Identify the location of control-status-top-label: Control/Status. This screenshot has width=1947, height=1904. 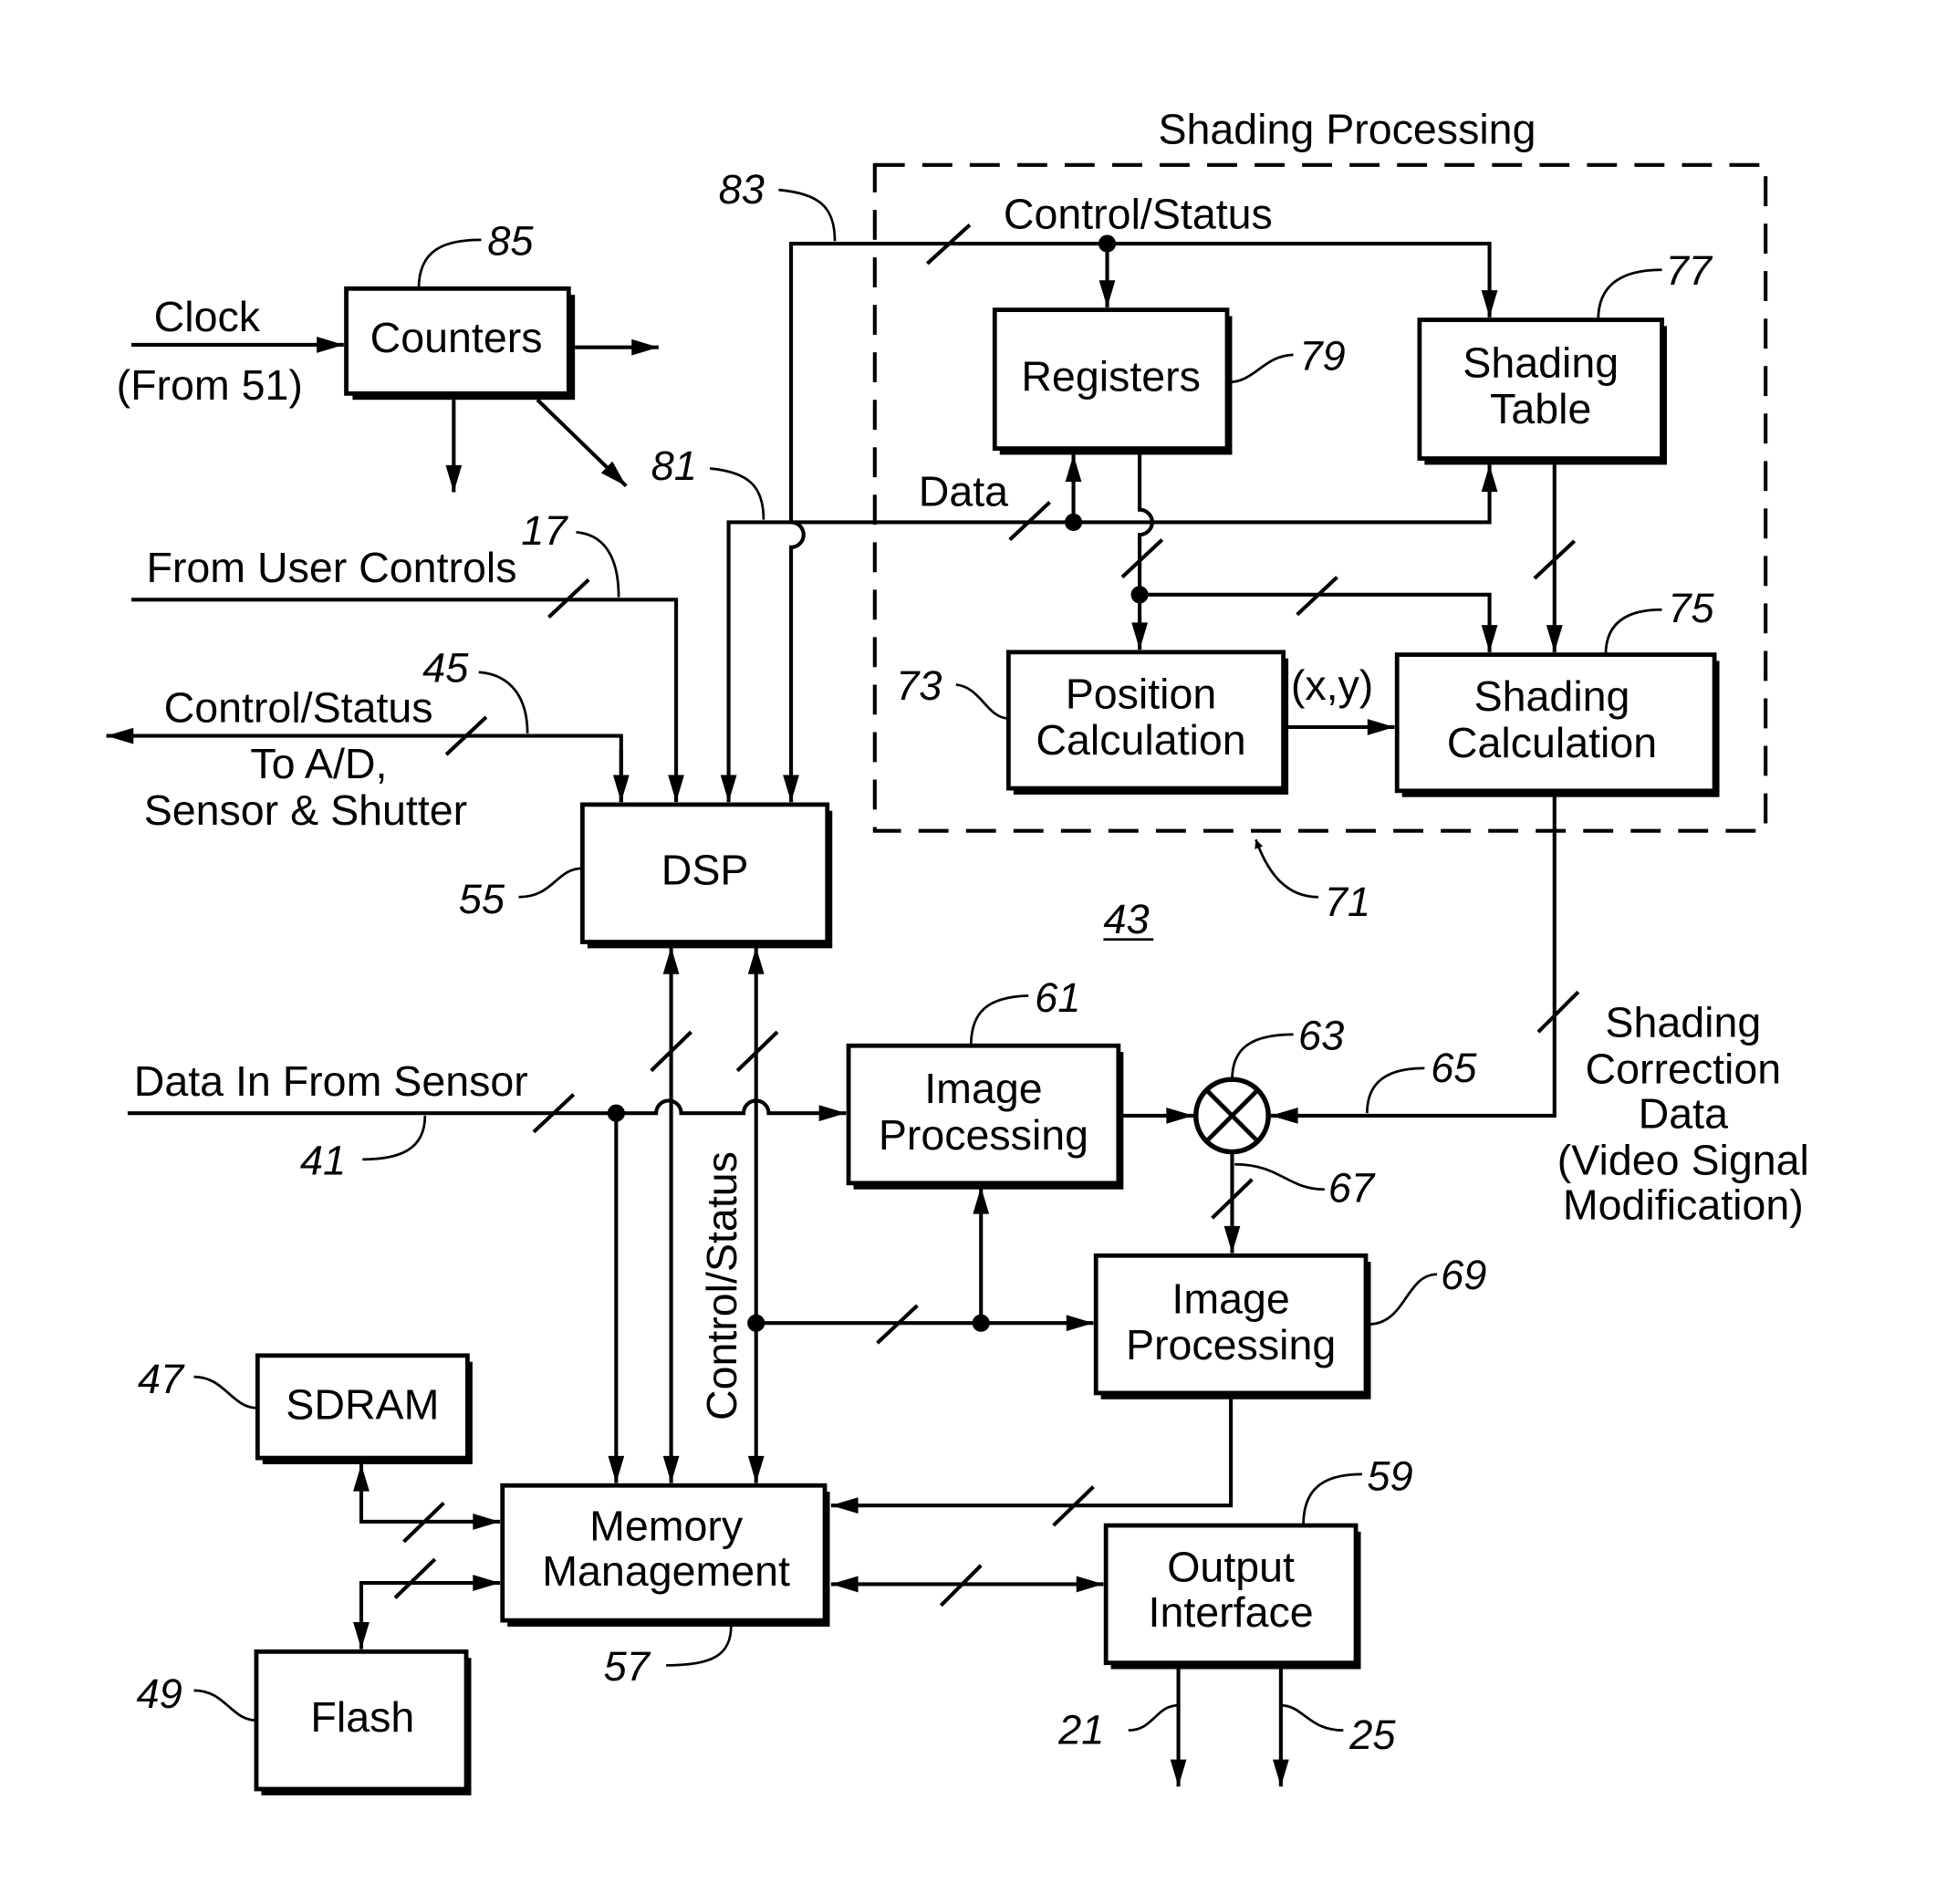
(1138, 215).